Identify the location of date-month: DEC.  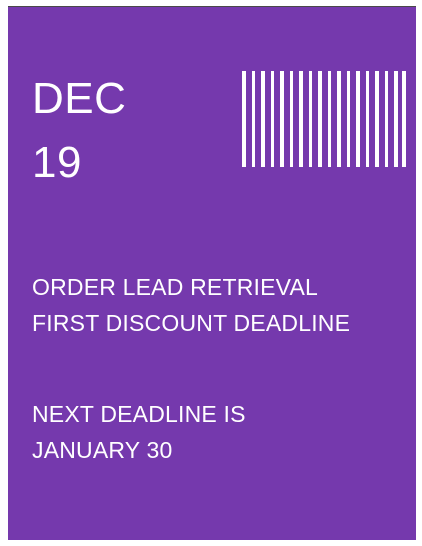
(79, 98).